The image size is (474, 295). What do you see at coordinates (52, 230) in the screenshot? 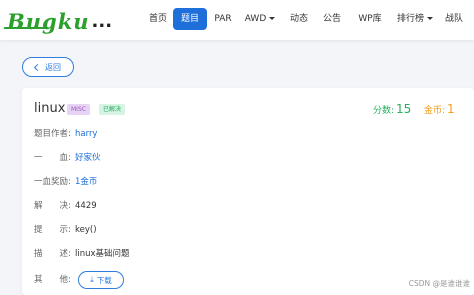
I see `hint-label: 提 示:` at bounding box center [52, 230].